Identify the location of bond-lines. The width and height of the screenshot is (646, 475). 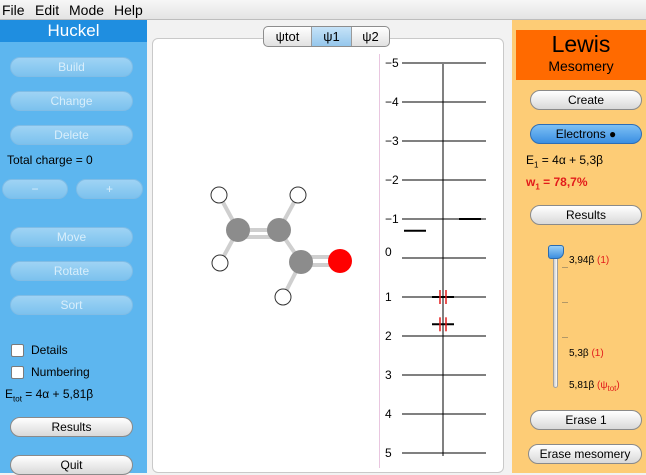
(279, 246).